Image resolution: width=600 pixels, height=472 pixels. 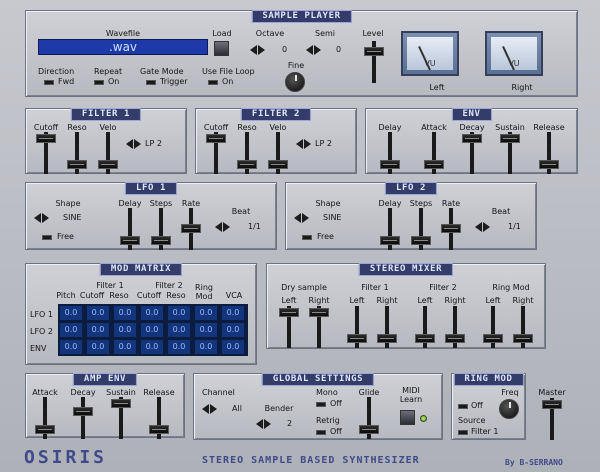 I want to click on filter2-mode-next-icon, so click(x=307, y=144).